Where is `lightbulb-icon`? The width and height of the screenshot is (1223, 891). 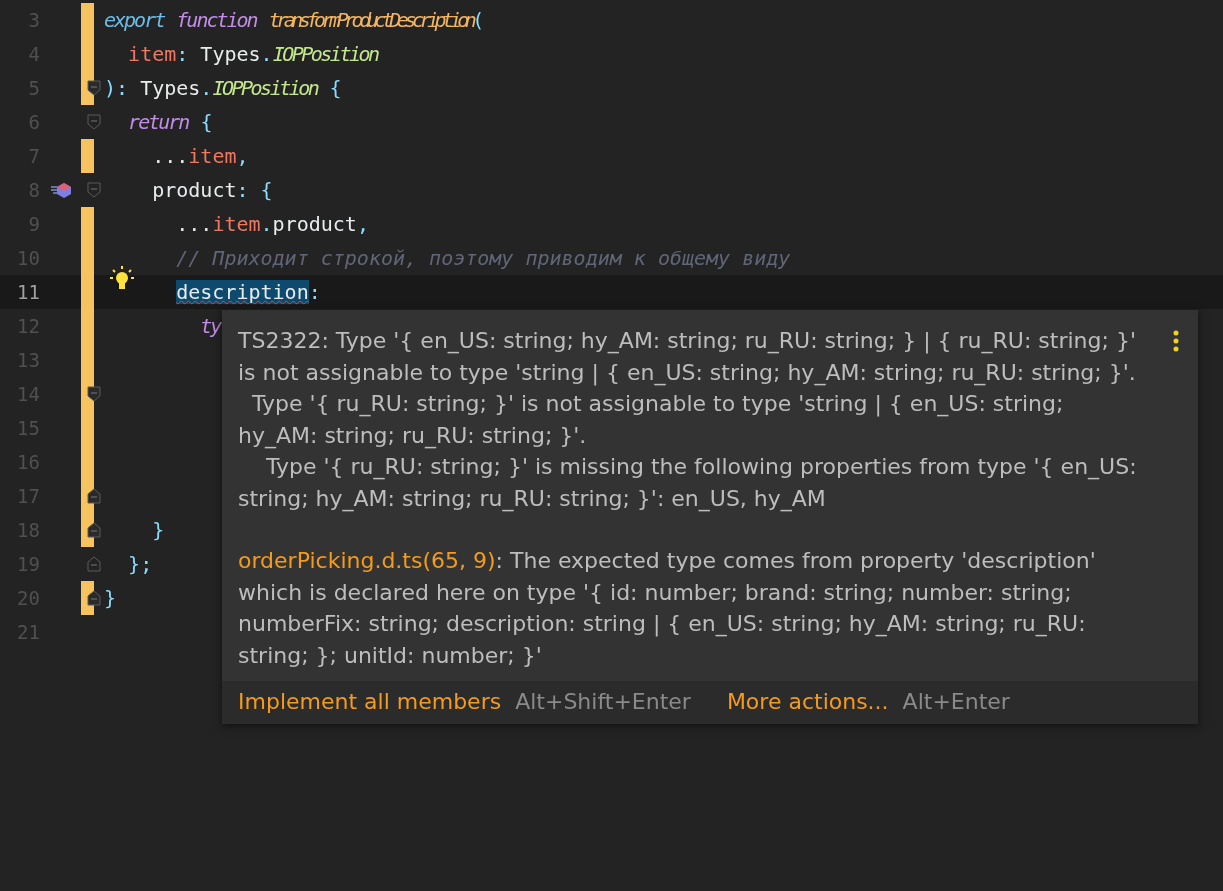 lightbulb-icon is located at coordinates (122, 279).